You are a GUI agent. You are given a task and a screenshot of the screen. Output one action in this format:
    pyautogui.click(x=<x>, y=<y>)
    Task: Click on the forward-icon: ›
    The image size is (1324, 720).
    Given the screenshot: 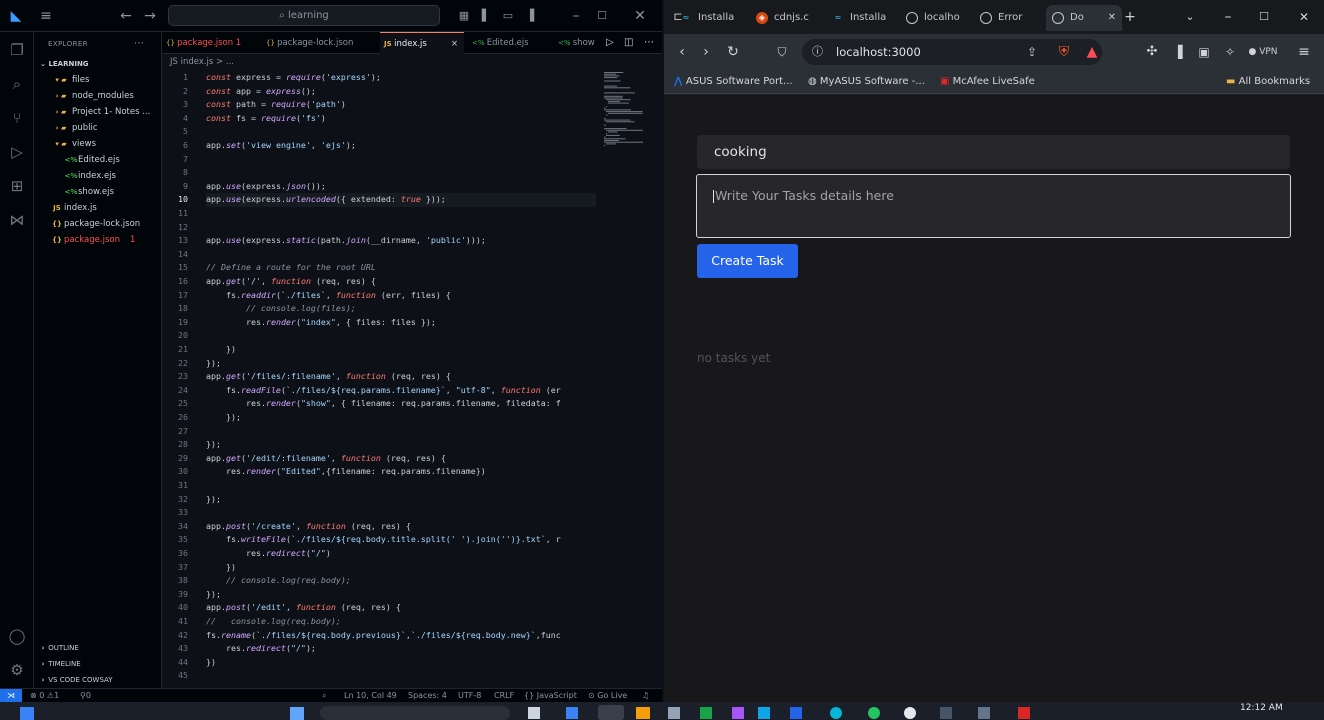 What is the action you would take?
    pyautogui.click(x=706, y=52)
    